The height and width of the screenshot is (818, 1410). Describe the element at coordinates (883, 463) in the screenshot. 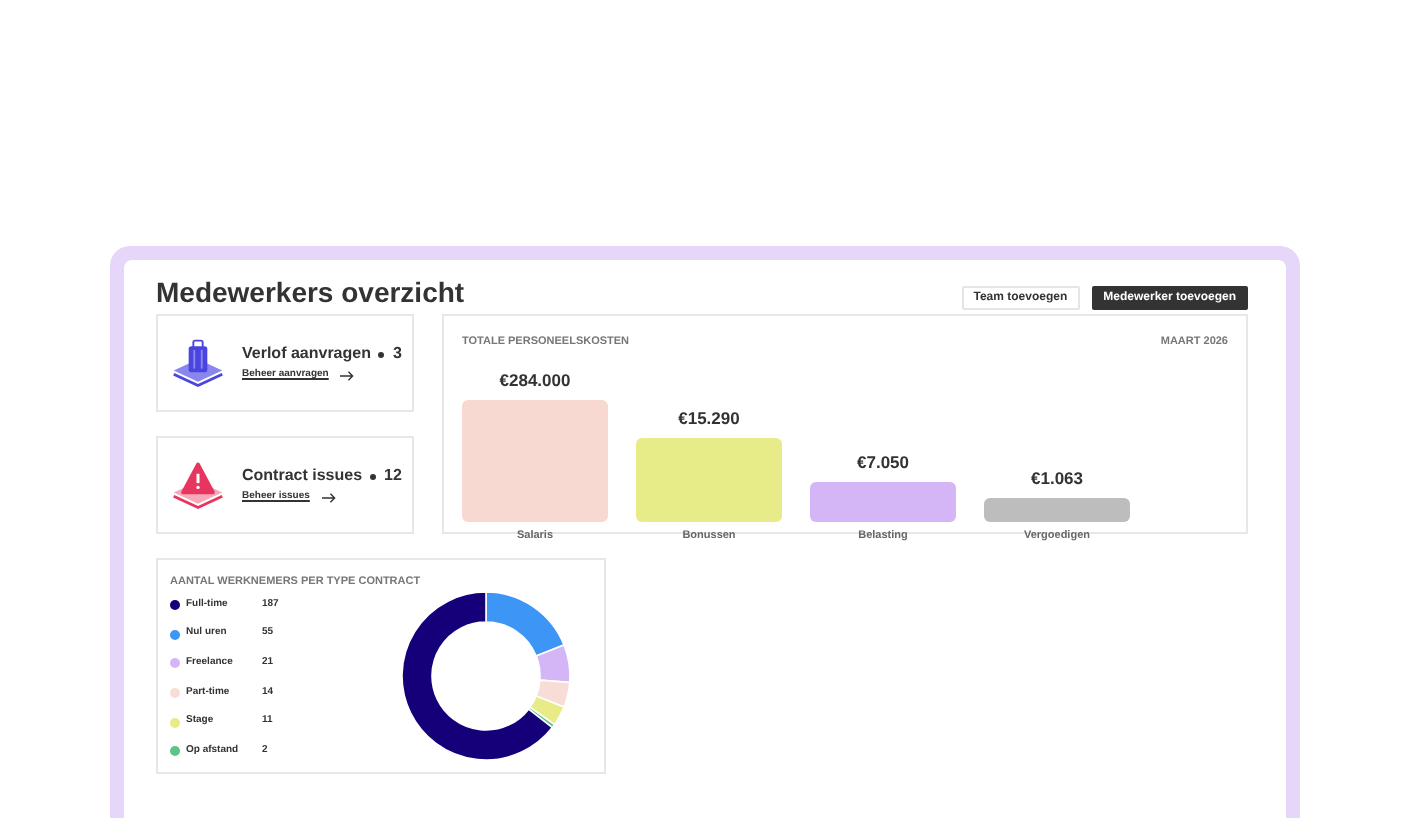

I see `amount-value: €7.050` at that location.